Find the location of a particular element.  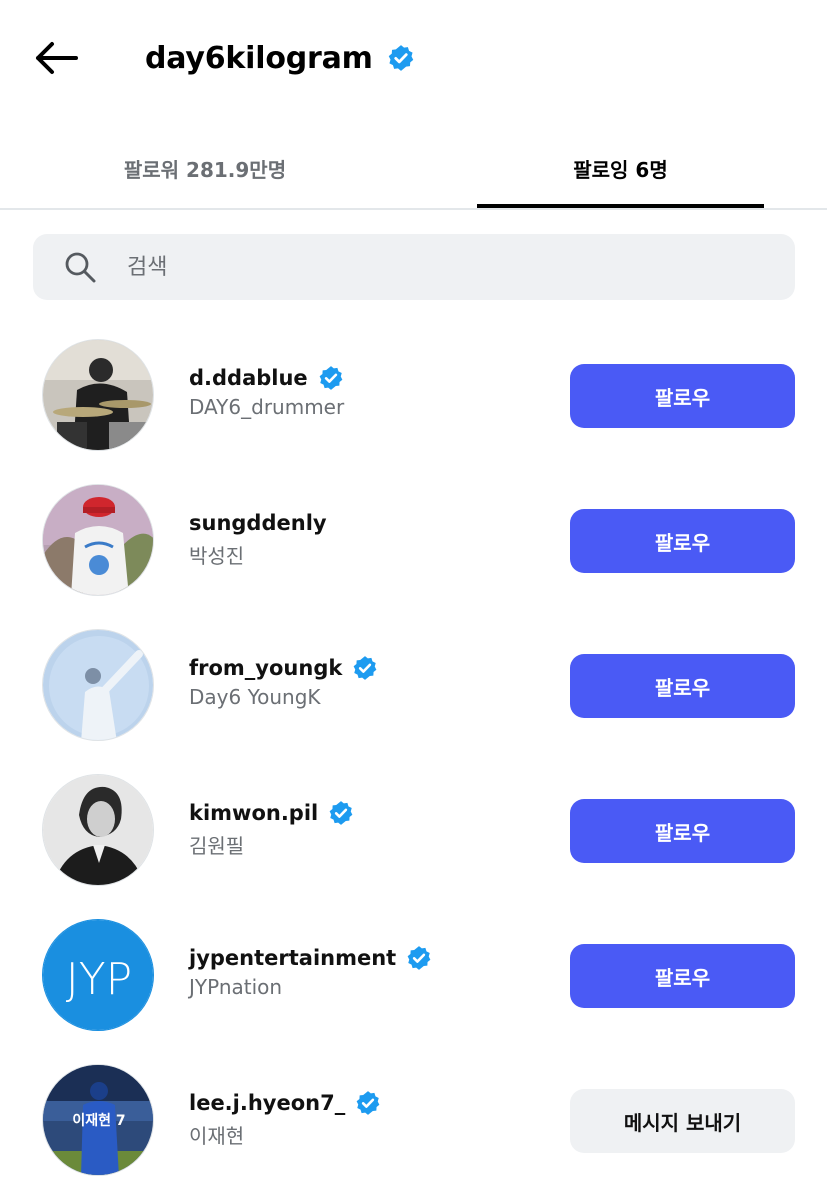

display-name: DAY6_drummer is located at coordinates (267, 407).